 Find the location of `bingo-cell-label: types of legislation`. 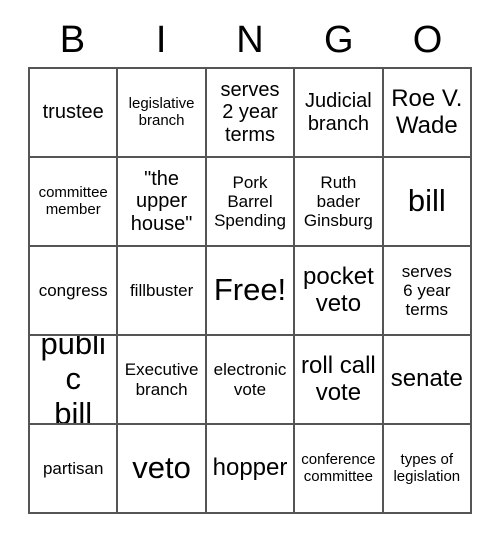

bingo-cell-label: types of legislation is located at coordinates (427, 467).